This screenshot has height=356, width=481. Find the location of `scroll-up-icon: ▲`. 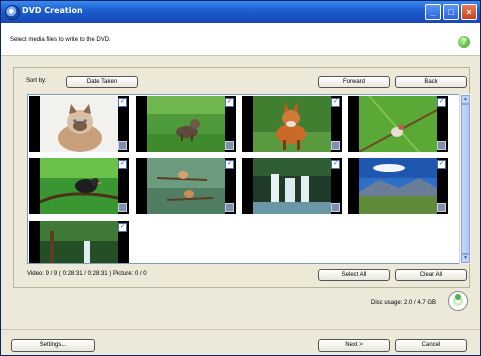

scroll-up-icon: ▲ is located at coordinates (465, 99).